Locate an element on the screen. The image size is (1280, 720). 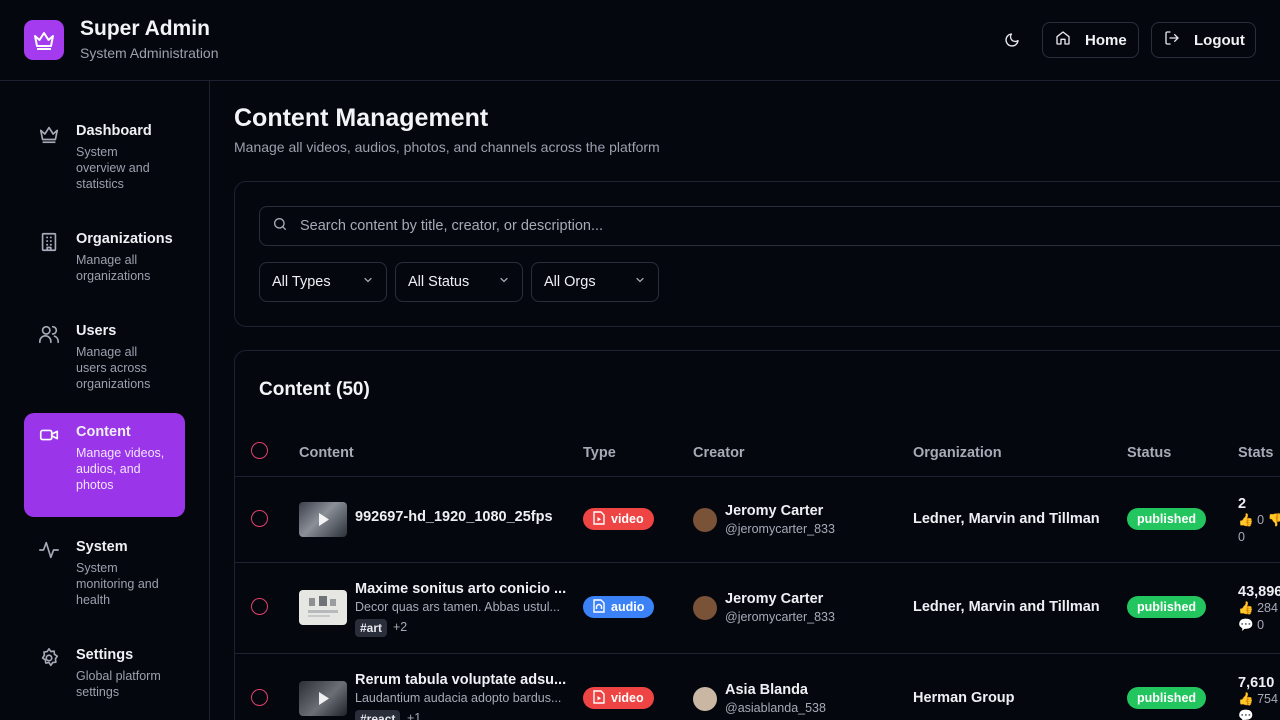
content-tag: #art is located at coordinates (371, 628).